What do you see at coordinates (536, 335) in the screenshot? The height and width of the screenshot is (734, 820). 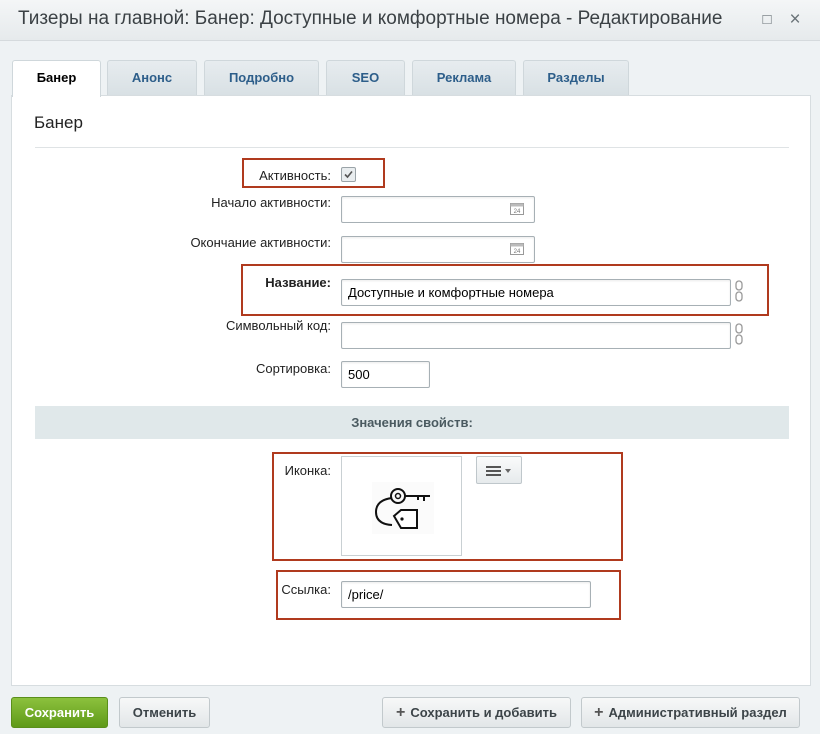 I see `code-input` at bounding box center [536, 335].